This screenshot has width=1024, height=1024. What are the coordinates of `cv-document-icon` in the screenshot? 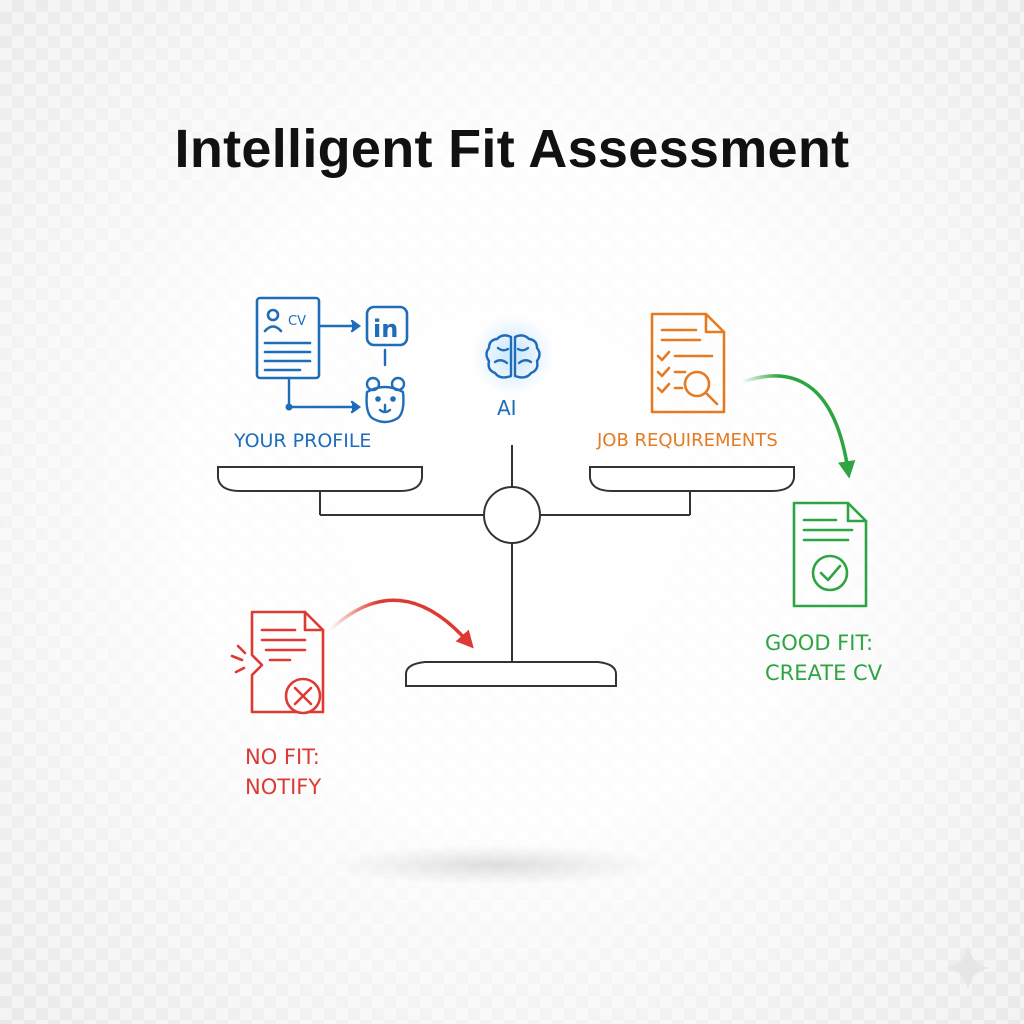 It's located at (288, 338).